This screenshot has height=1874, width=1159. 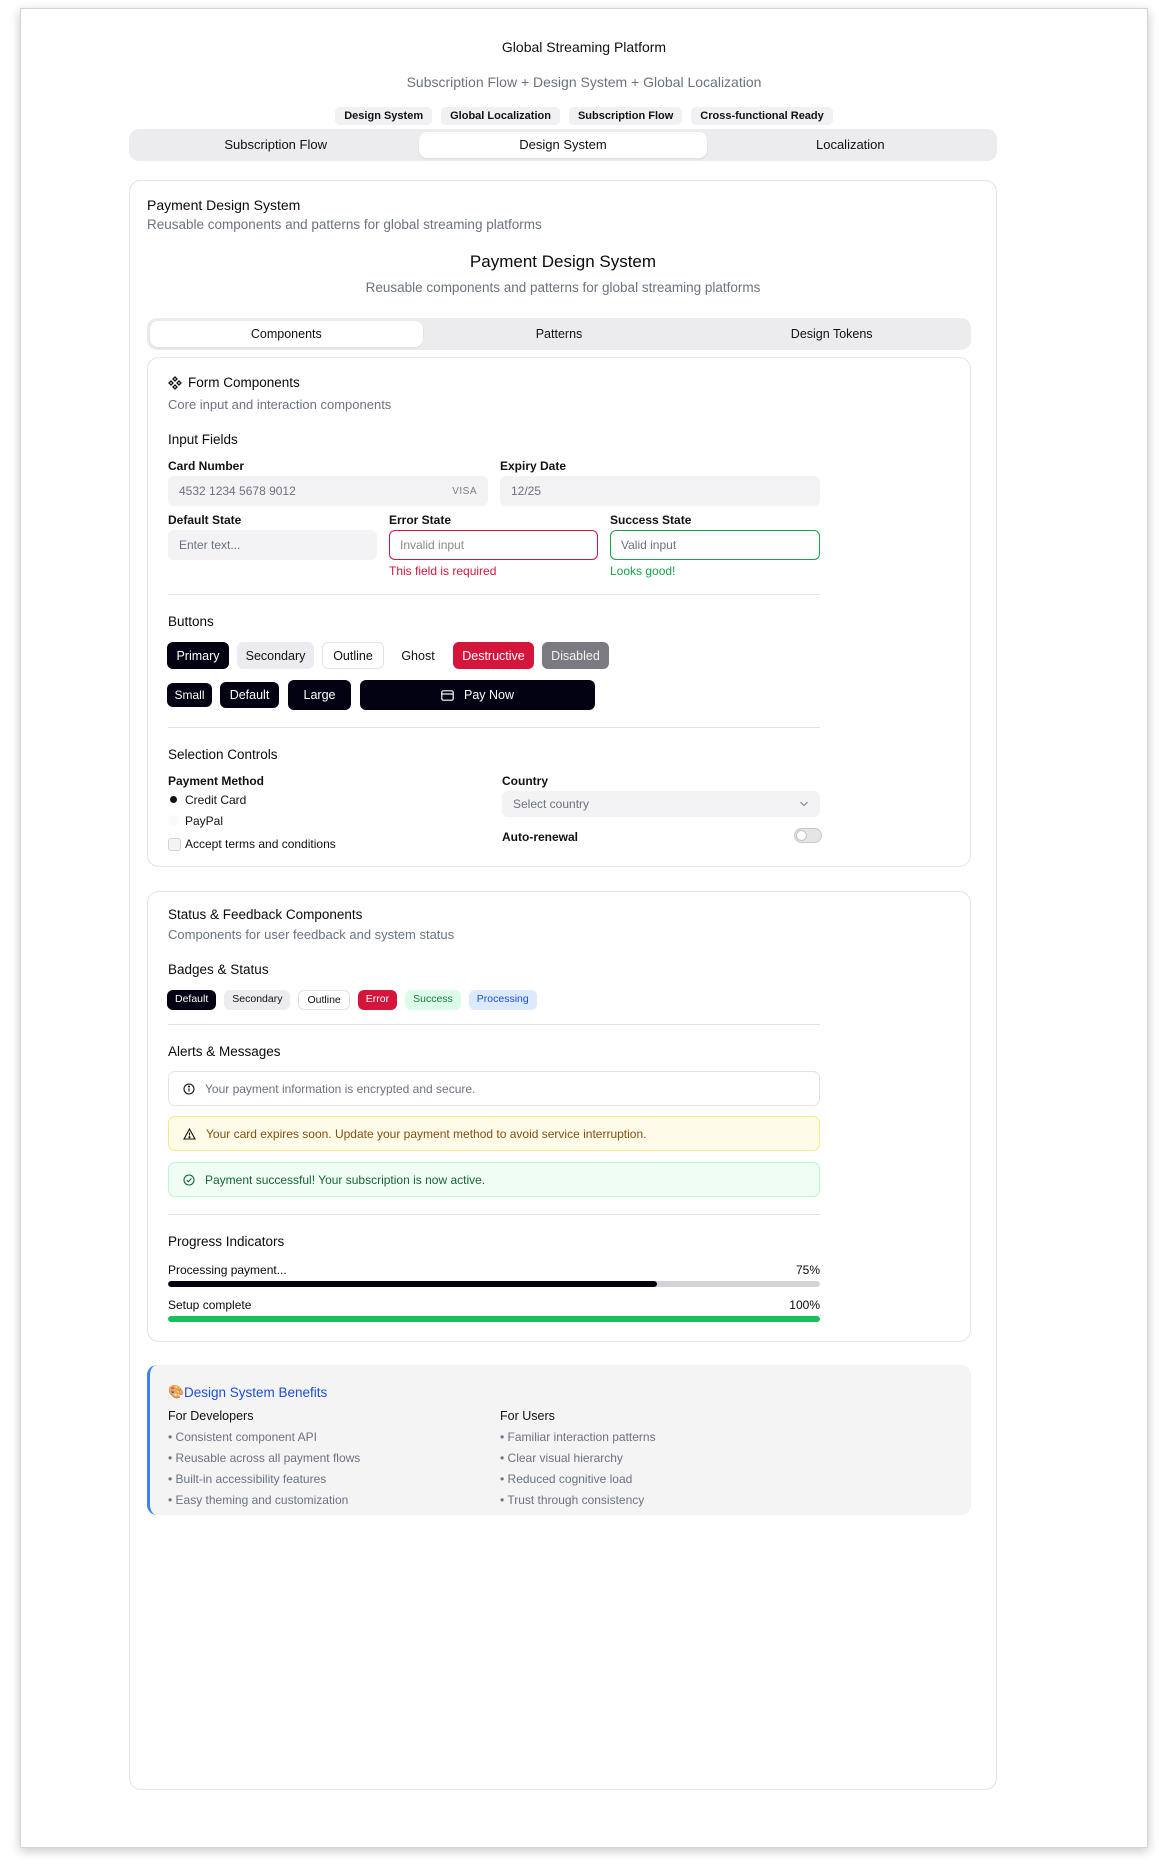 I want to click on chip-global-localization: Global Localization, so click(x=500, y=116).